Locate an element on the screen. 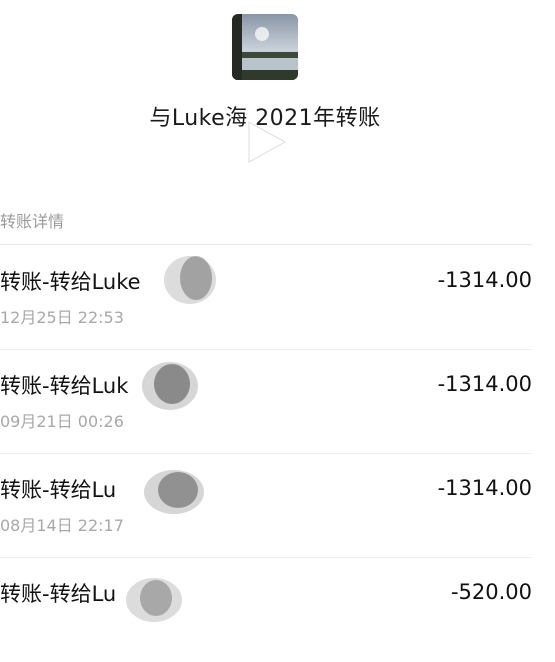  transaction-amount: -520.00 is located at coordinates (491, 592).